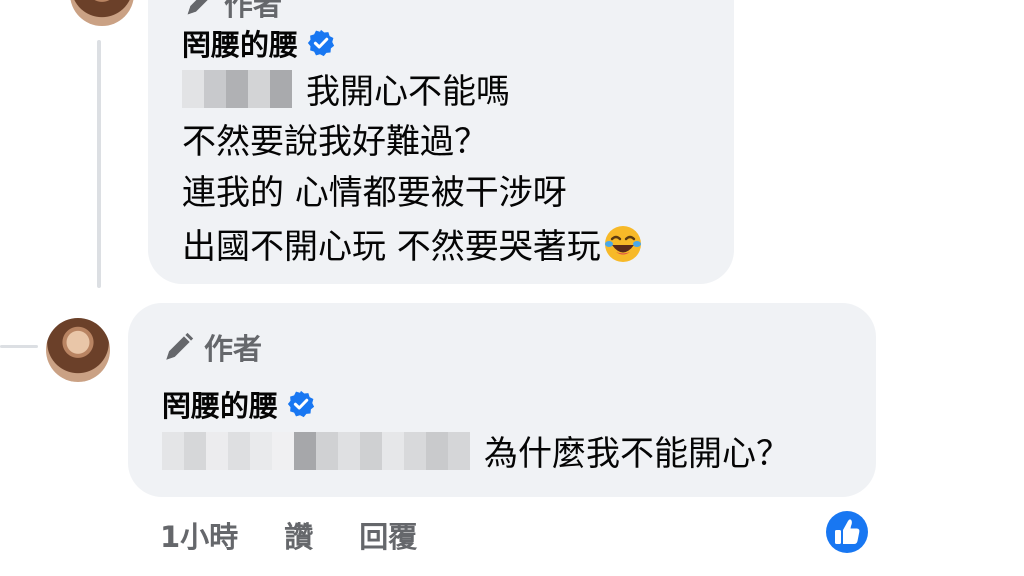  Describe the element at coordinates (298, 535) in the screenshot. I see `like-button: 讚` at that location.